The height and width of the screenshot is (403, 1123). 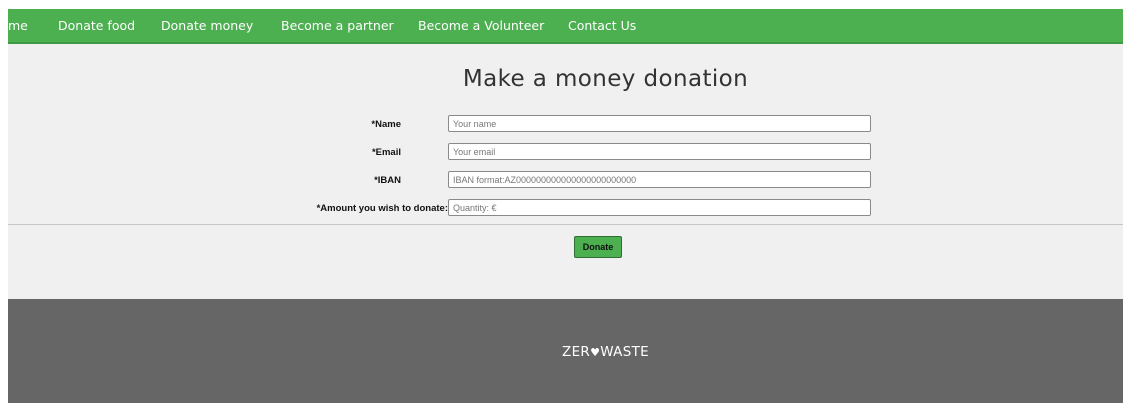 What do you see at coordinates (207, 25) in the screenshot?
I see `nav-item-donate-money: Donate money` at bounding box center [207, 25].